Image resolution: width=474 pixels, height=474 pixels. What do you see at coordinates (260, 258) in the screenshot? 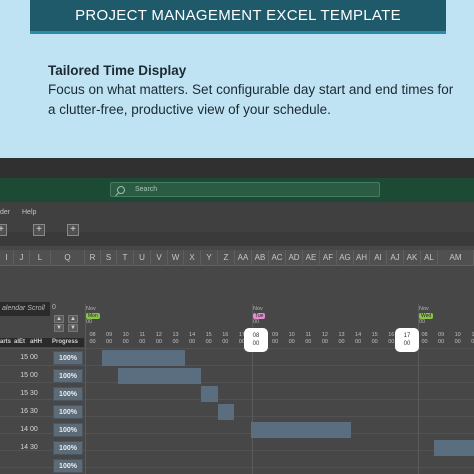
I see `column-header: AB` at bounding box center [260, 258].